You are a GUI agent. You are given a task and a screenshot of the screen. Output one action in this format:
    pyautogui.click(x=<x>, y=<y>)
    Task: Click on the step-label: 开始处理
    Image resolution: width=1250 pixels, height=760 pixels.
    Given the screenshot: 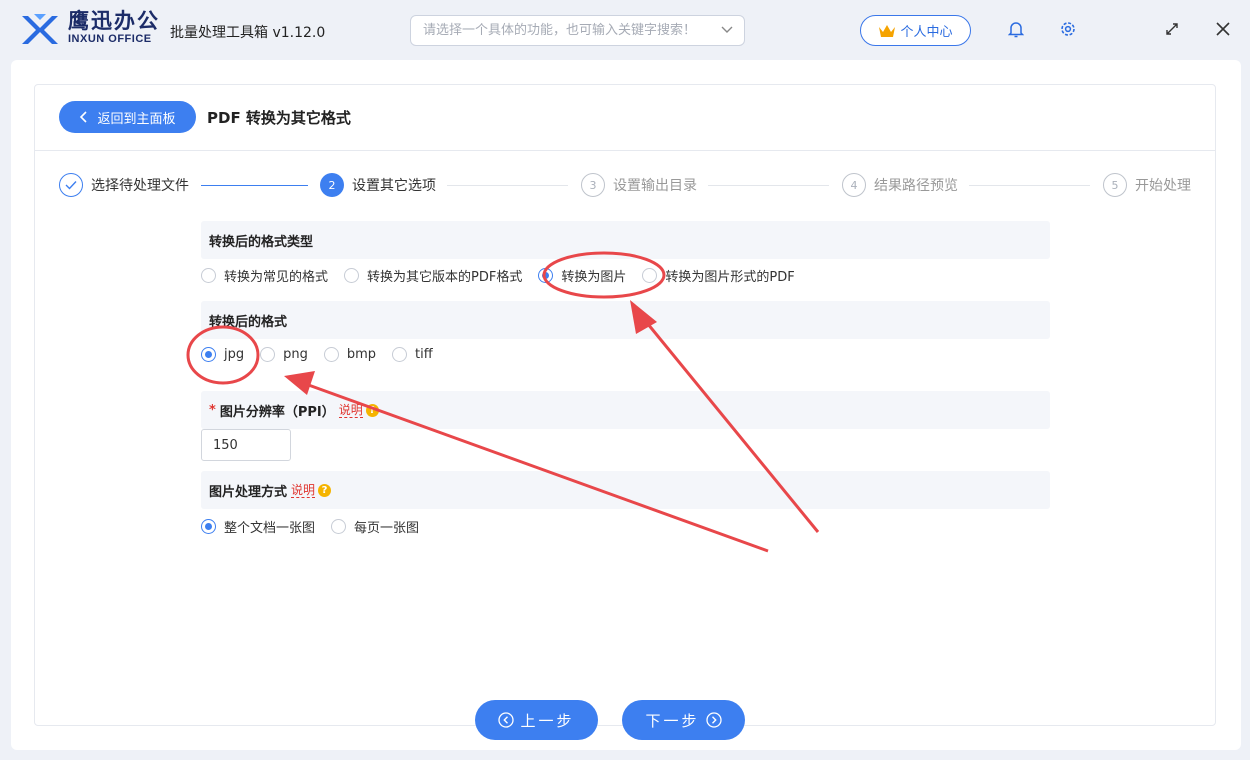 What is the action you would take?
    pyautogui.click(x=1163, y=186)
    